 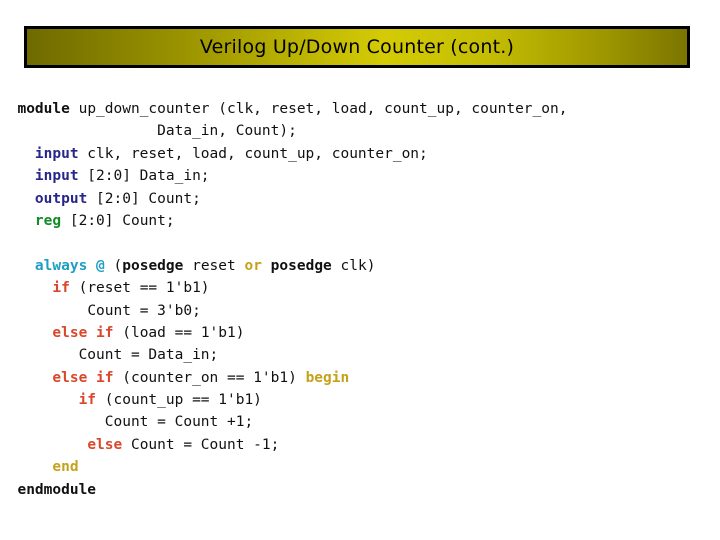 I want to click on code-token: (, so click(x=113, y=265).